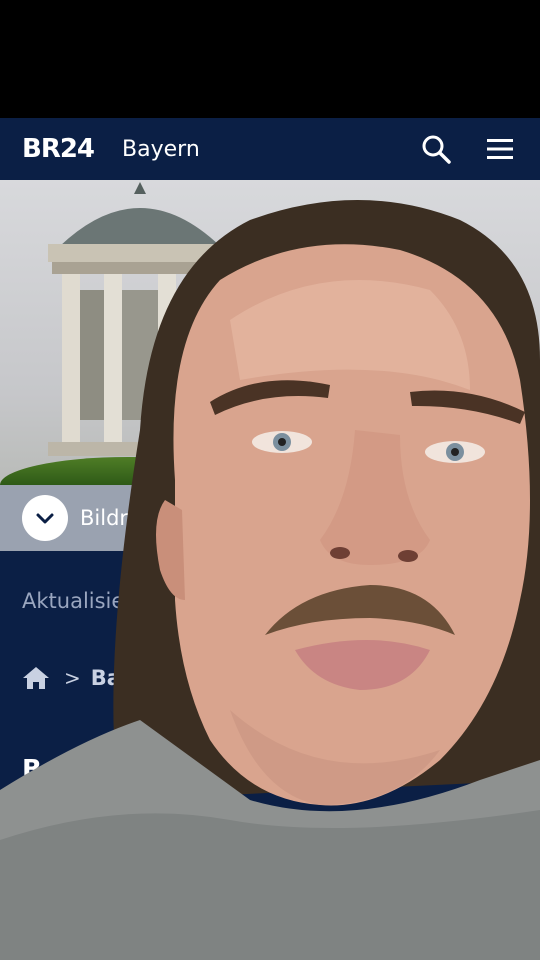 The height and width of the screenshot is (960, 540). What do you see at coordinates (58, 149) in the screenshot?
I see `br24-logo: BR24` at bounding box center [58, 149].